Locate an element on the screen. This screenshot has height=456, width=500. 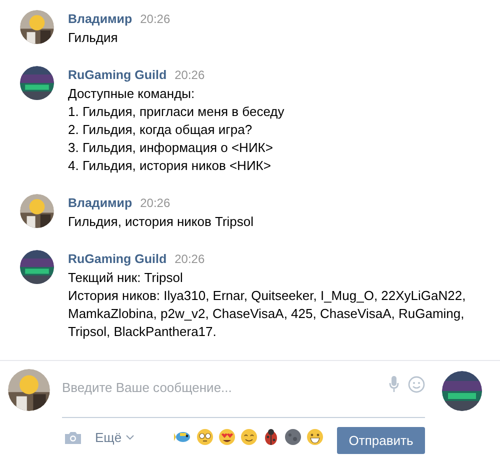
message-text: Текщий ник: Tripsol is located at coordinates (126, 278).